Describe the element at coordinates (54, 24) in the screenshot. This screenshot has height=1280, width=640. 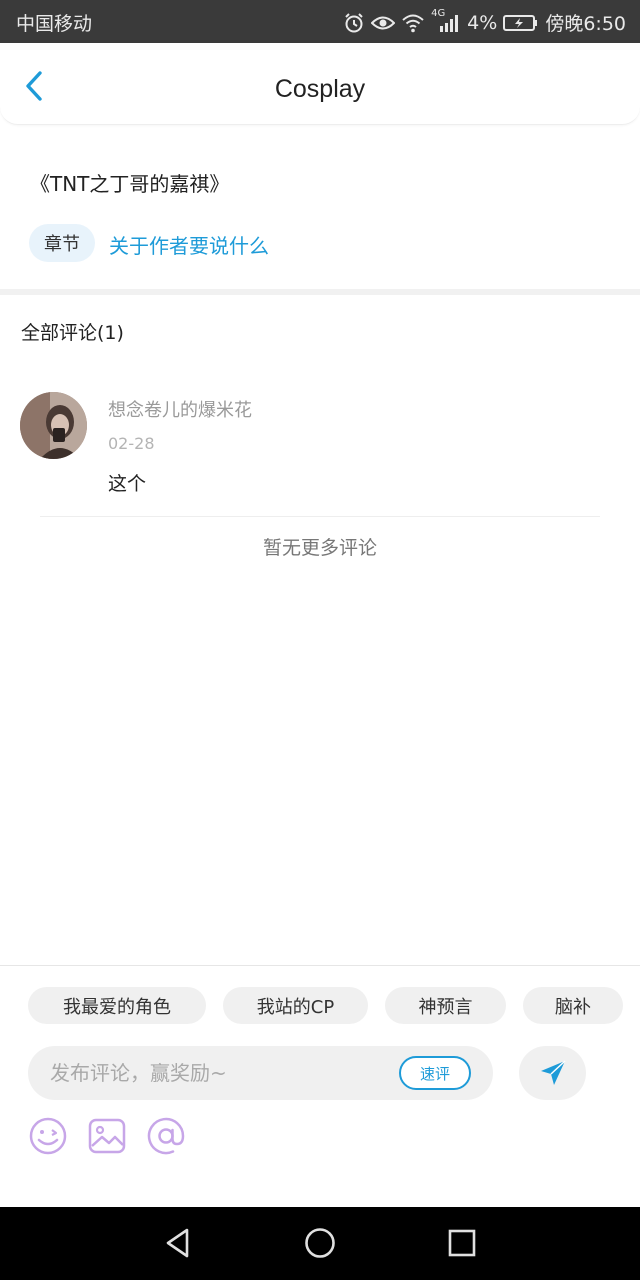
I see `carrier-label: 中国移动` at that location.